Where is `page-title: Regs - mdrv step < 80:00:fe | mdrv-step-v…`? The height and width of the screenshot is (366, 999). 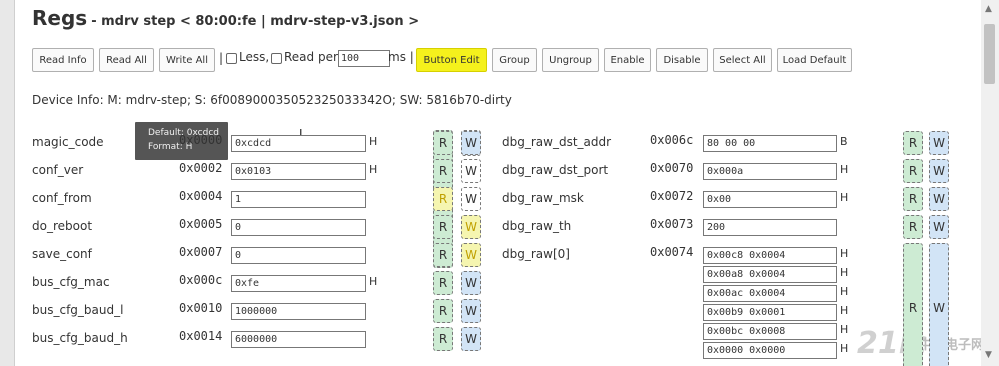 page-title: Regs - mdrv step < 80:00:fe | mdrv-step-v… is located at coordinates (225, 18).